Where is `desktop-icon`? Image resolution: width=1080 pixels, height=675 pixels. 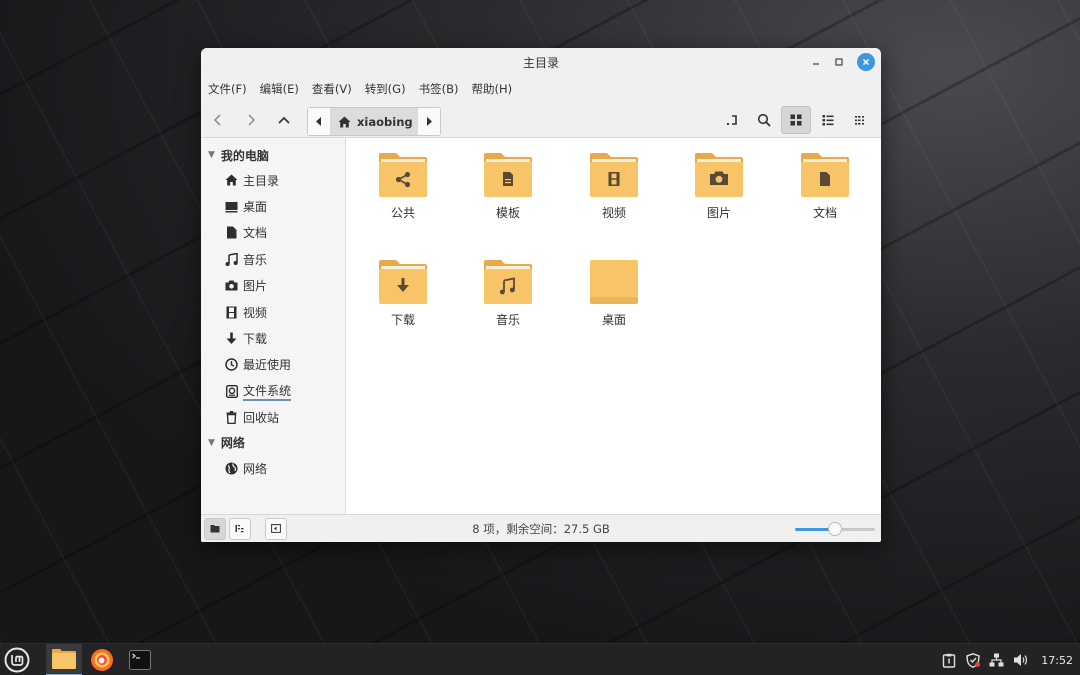 desktop-icon is located at coordinates (231, 206).